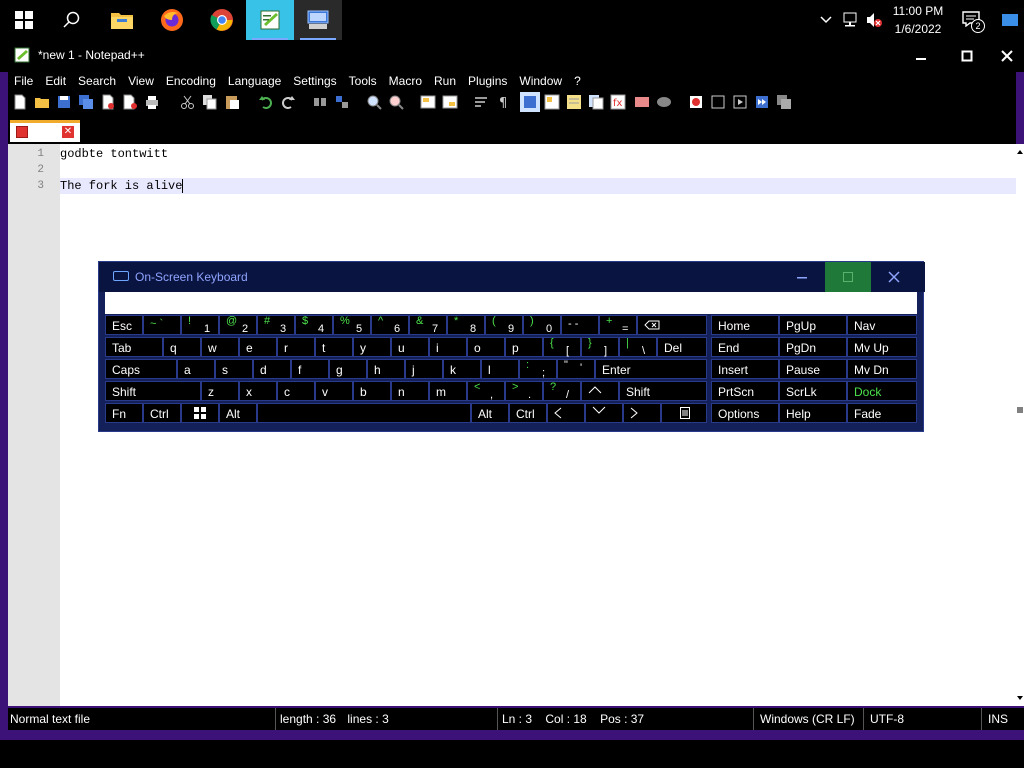 The height and width of the screenshot is (768, 1024). What do you see at coordinates (562, 347) in the screenshot?
I see `key-open-bracket: {[` at bounding box center [562, 347].